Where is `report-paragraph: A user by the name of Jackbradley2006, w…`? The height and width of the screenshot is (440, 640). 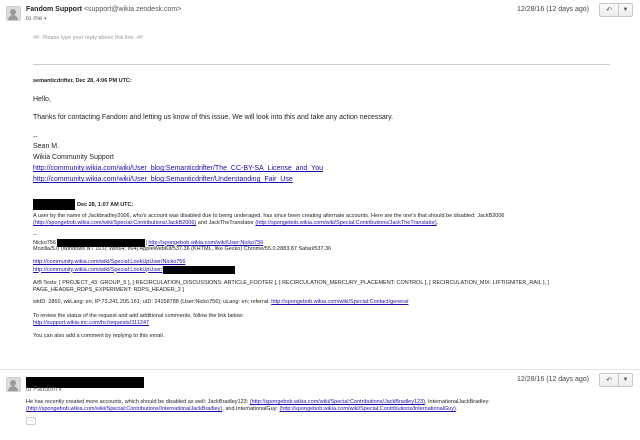 report-paragraph: A user by the name of Jackbradley2006, w… is located at coordinates (320, 220).